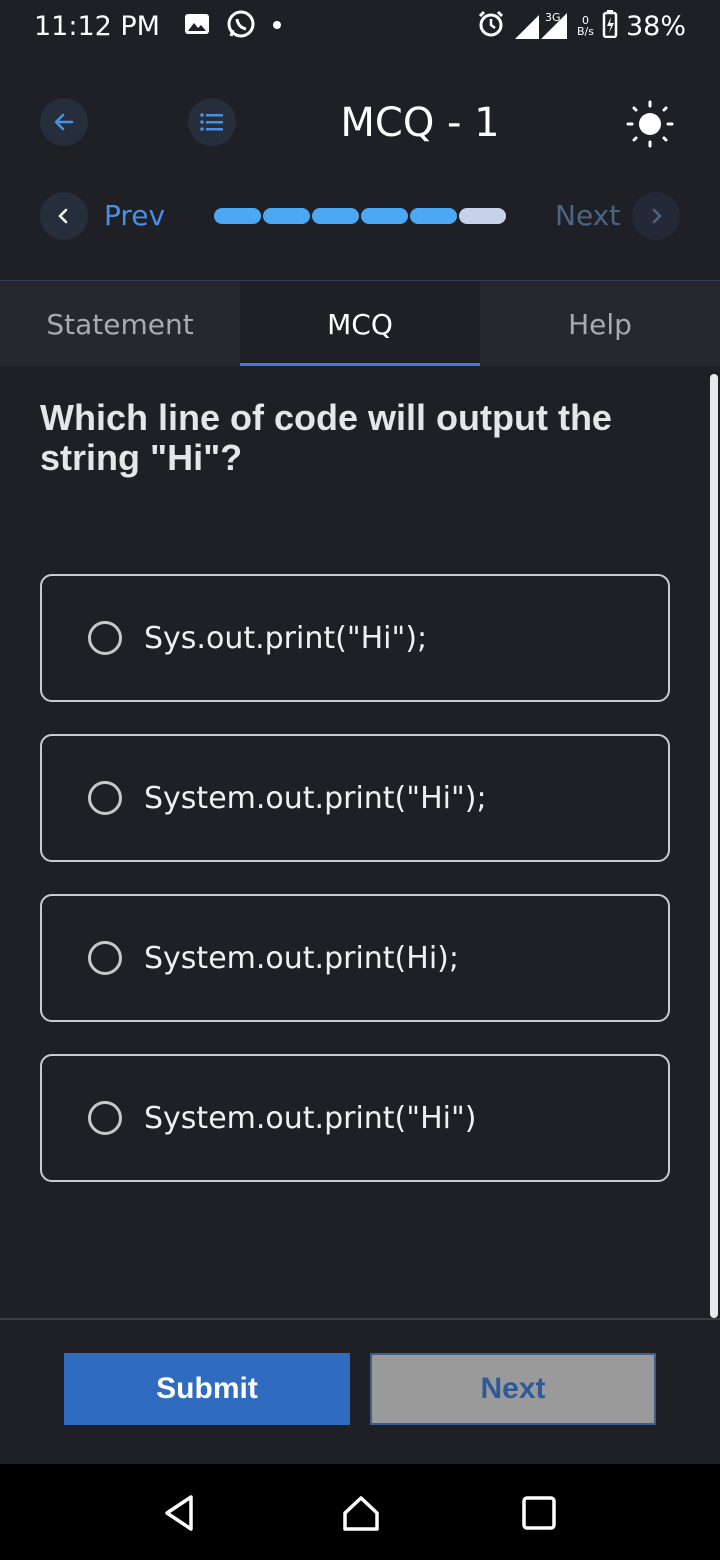 This screenshot has width=720, height=1560. Describe the element at coordinates (360, 166) in the screenshot. I see `header: MCQ - 1 Prev Next` at that location.